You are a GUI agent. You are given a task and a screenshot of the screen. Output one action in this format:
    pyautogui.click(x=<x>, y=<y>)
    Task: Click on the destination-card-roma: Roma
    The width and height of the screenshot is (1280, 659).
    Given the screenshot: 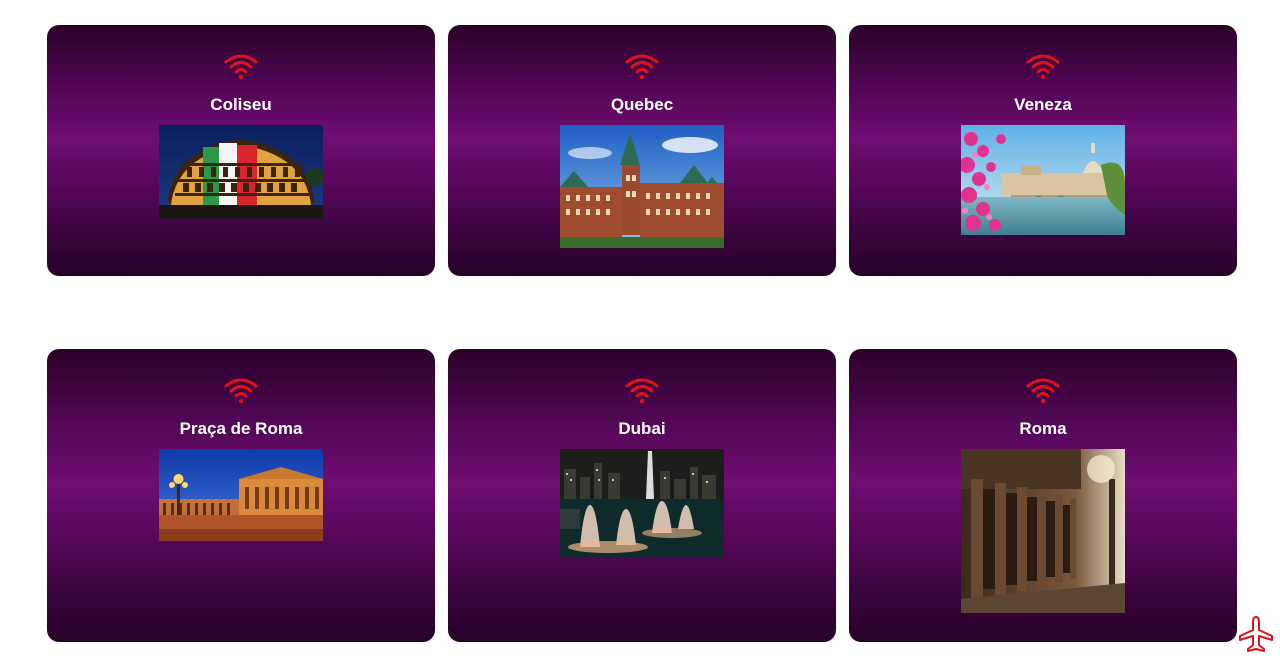 What is the action you would take?
    pyautogui.click(x=1043, y=495)
    